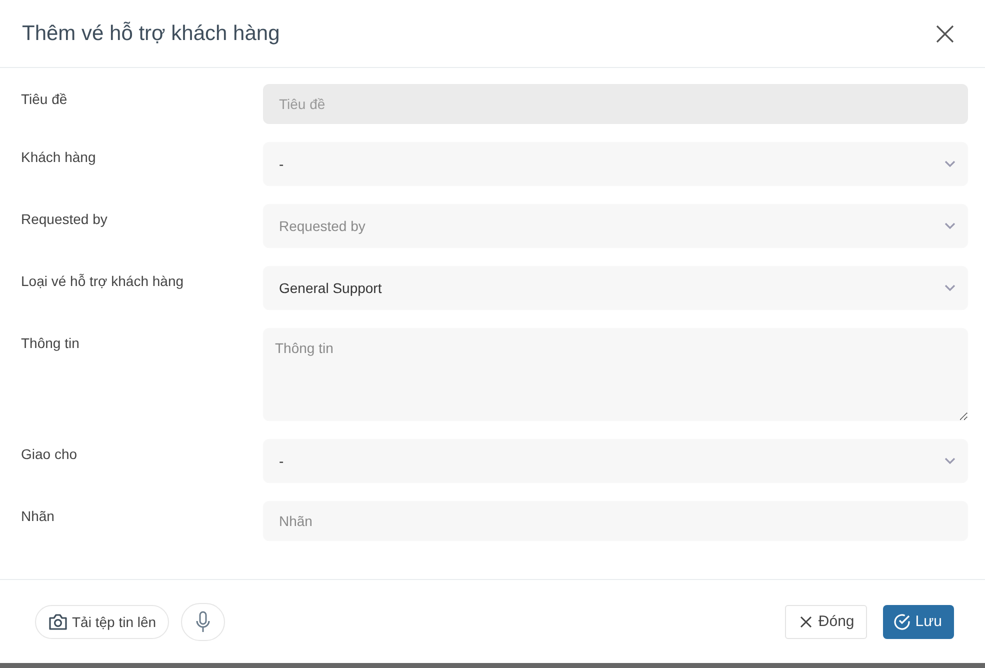 This screenshot has height=668, width=985. Describe the element at coordinates (44, 99) in the screenshot. I see `field-label: Tiêu đề` at that location.